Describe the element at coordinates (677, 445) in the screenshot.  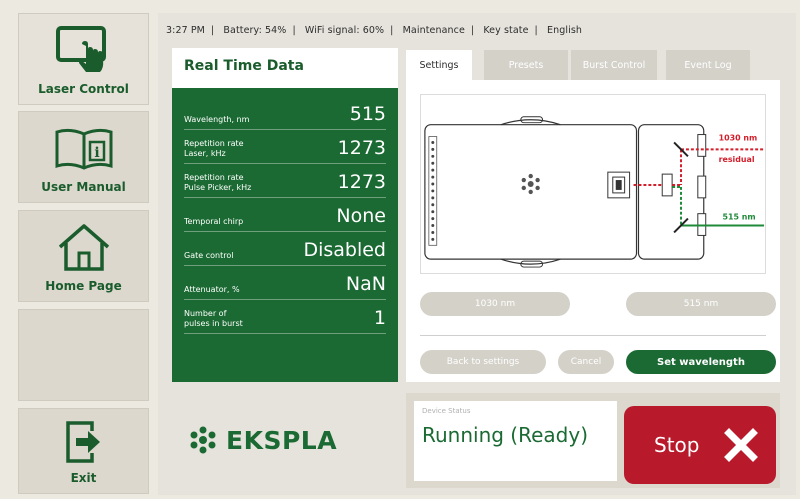
I see `stop-label: Stop` at that location.